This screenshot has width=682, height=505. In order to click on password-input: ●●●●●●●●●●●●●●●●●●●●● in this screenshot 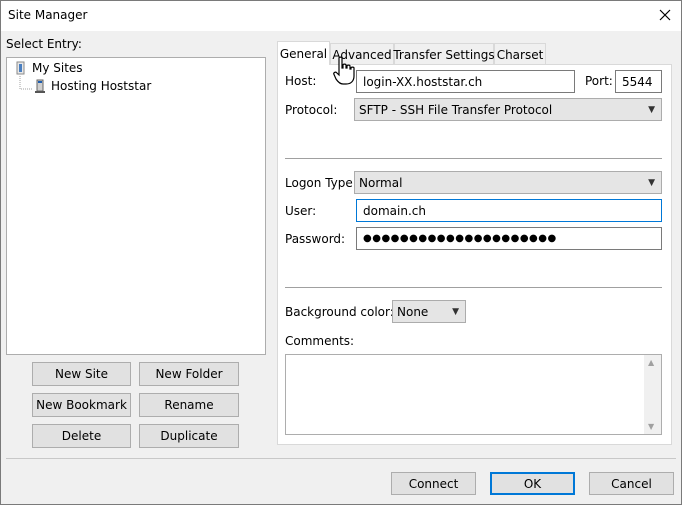, I will do `click(509, 238)`.